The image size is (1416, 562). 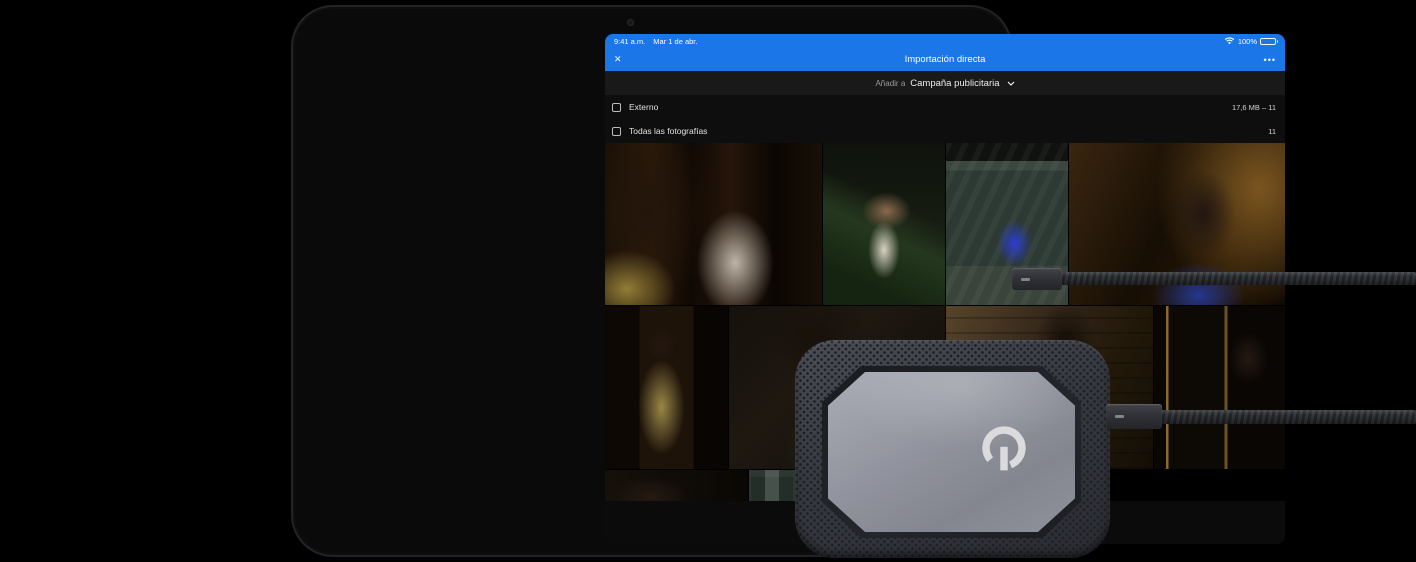 I want to click on todas-checkbox, so click(x=616, y=131).